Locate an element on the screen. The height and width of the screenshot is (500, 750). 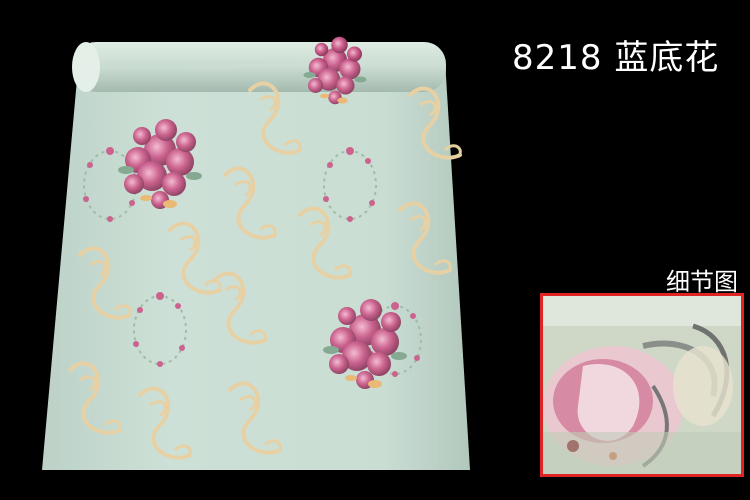
detail-closeup-image is located at coordinates (642, 385).